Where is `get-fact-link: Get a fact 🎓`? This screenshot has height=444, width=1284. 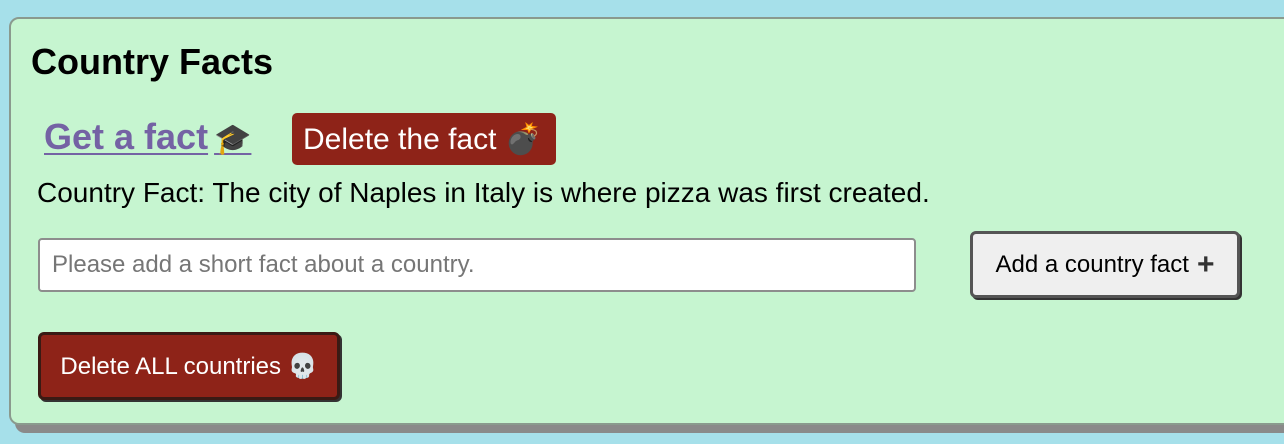
get-fact-link: Get a fact 🎓 is located at coordinates (147, 137).